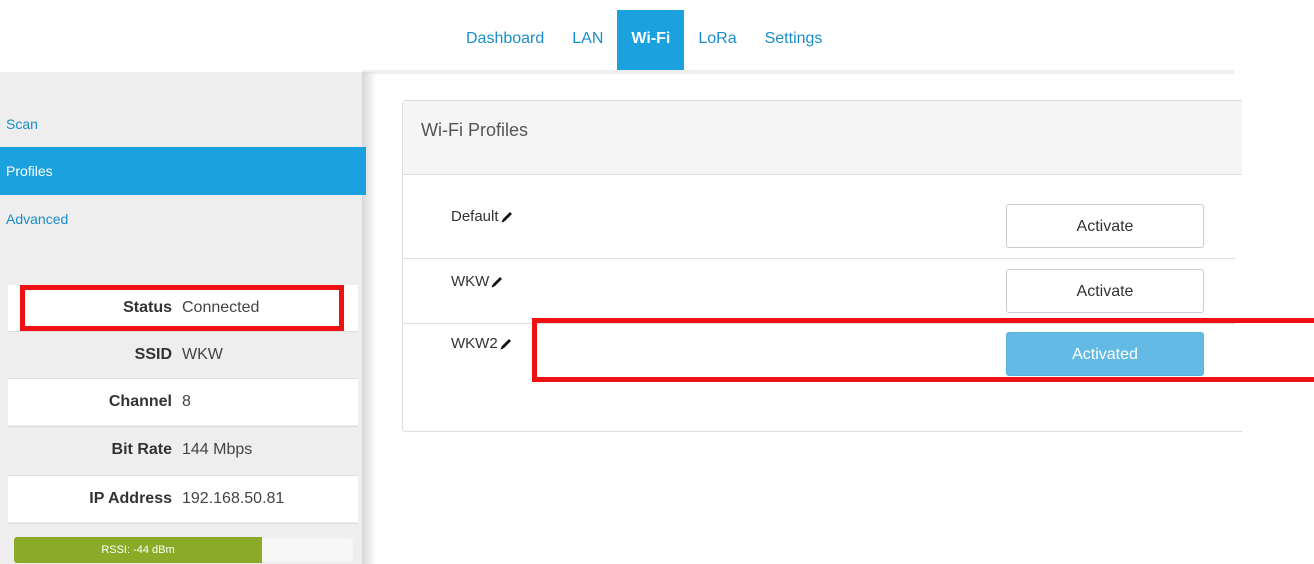 This screenshot has width=1314, height=564. I want to click on tab-lan: LAN, so click(587, 40).